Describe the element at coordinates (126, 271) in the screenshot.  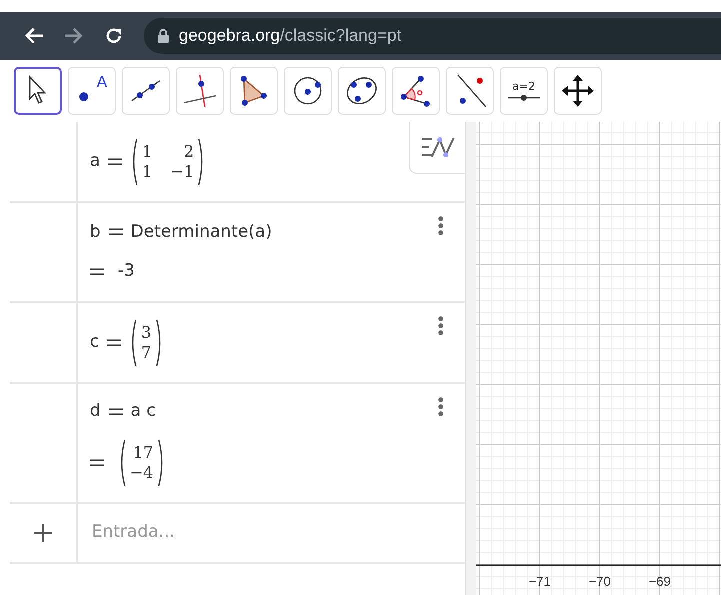
I see `result-text: -3` at that location.